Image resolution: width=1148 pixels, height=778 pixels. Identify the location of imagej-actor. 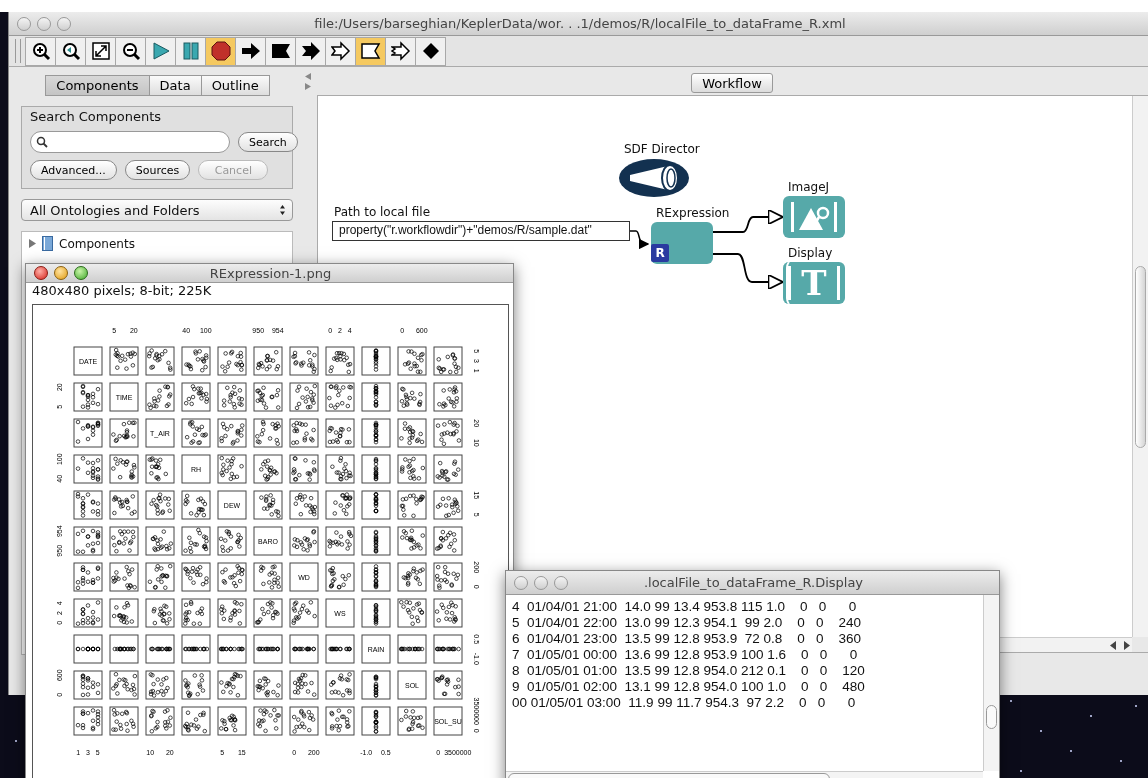
(814, 217).